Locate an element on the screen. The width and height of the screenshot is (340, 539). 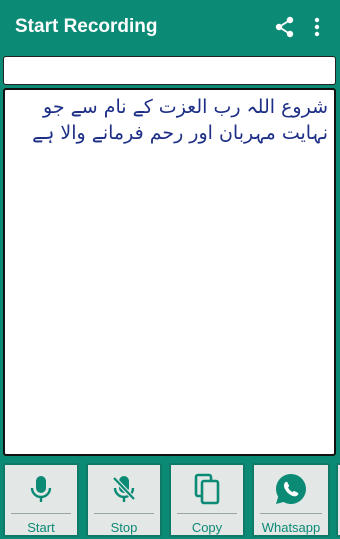
whatsapp-button-label: Whatsapp is located at coordinates (291, 527).